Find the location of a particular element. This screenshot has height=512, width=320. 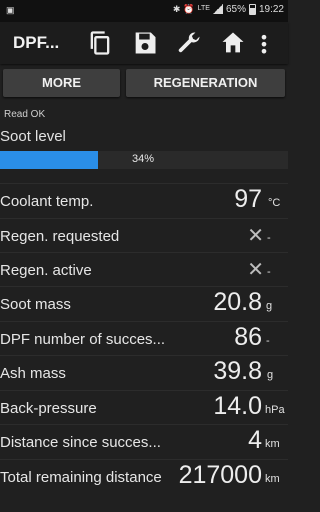

table-row: DPF number of succes... 86- is located at coordinates (144, 338).